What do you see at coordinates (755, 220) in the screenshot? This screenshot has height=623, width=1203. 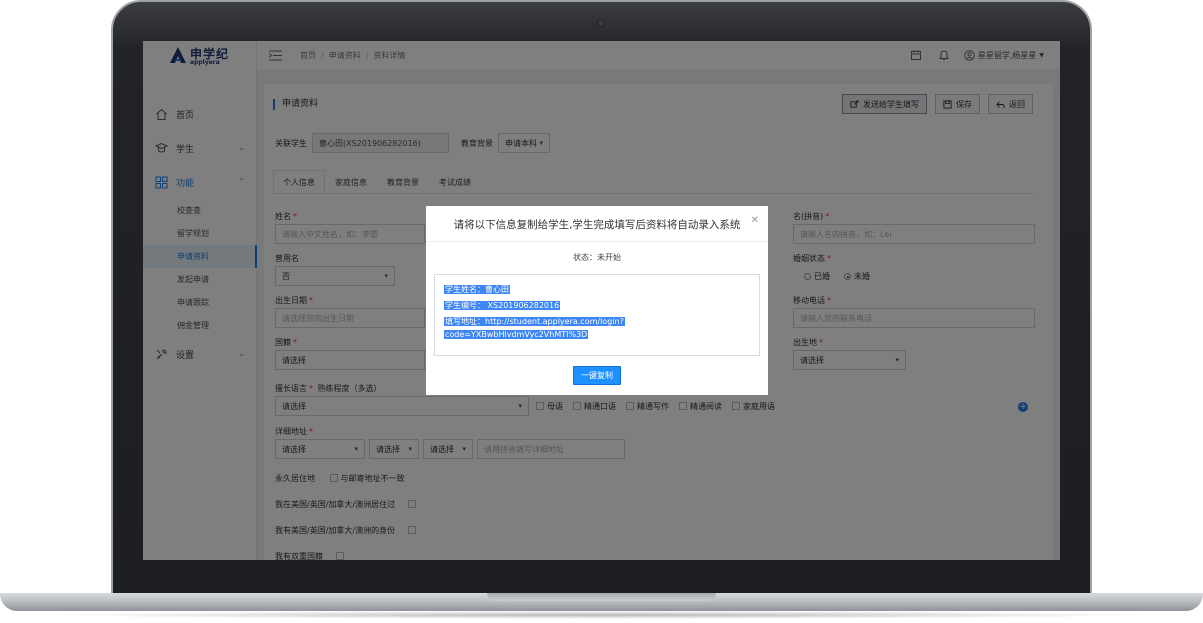 I see `close-icon: ✕` at bounding box center [755, 220].